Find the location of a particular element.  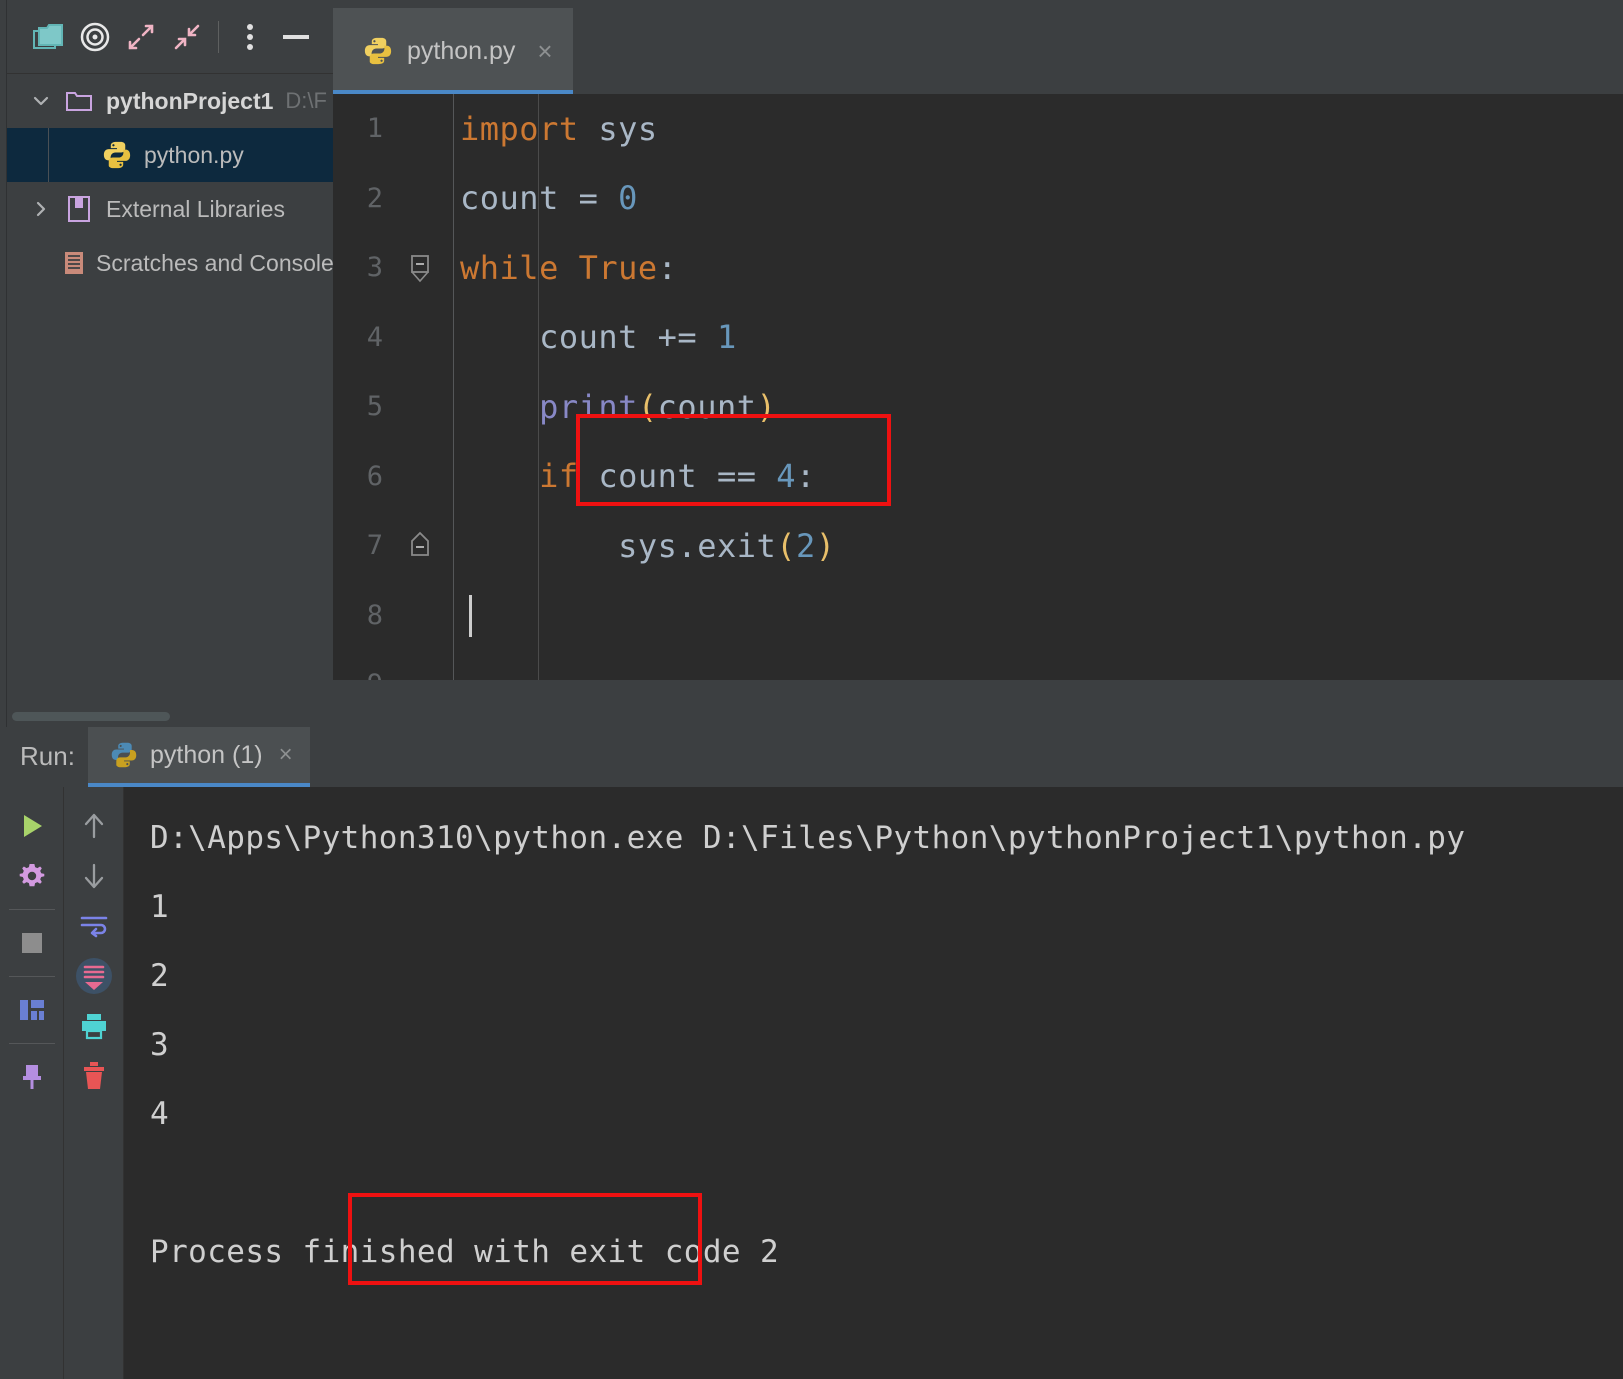

code-text: count += 1 is located at coordinates (598, 337).